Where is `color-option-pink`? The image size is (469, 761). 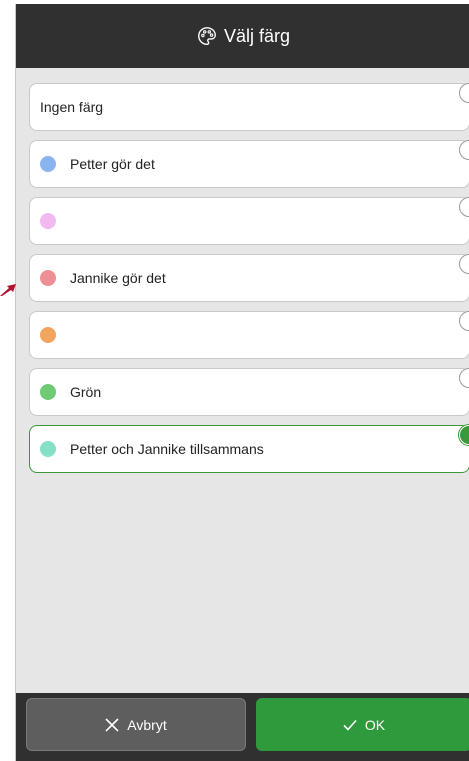
color-option-pink is located at coordinates (249, 221).